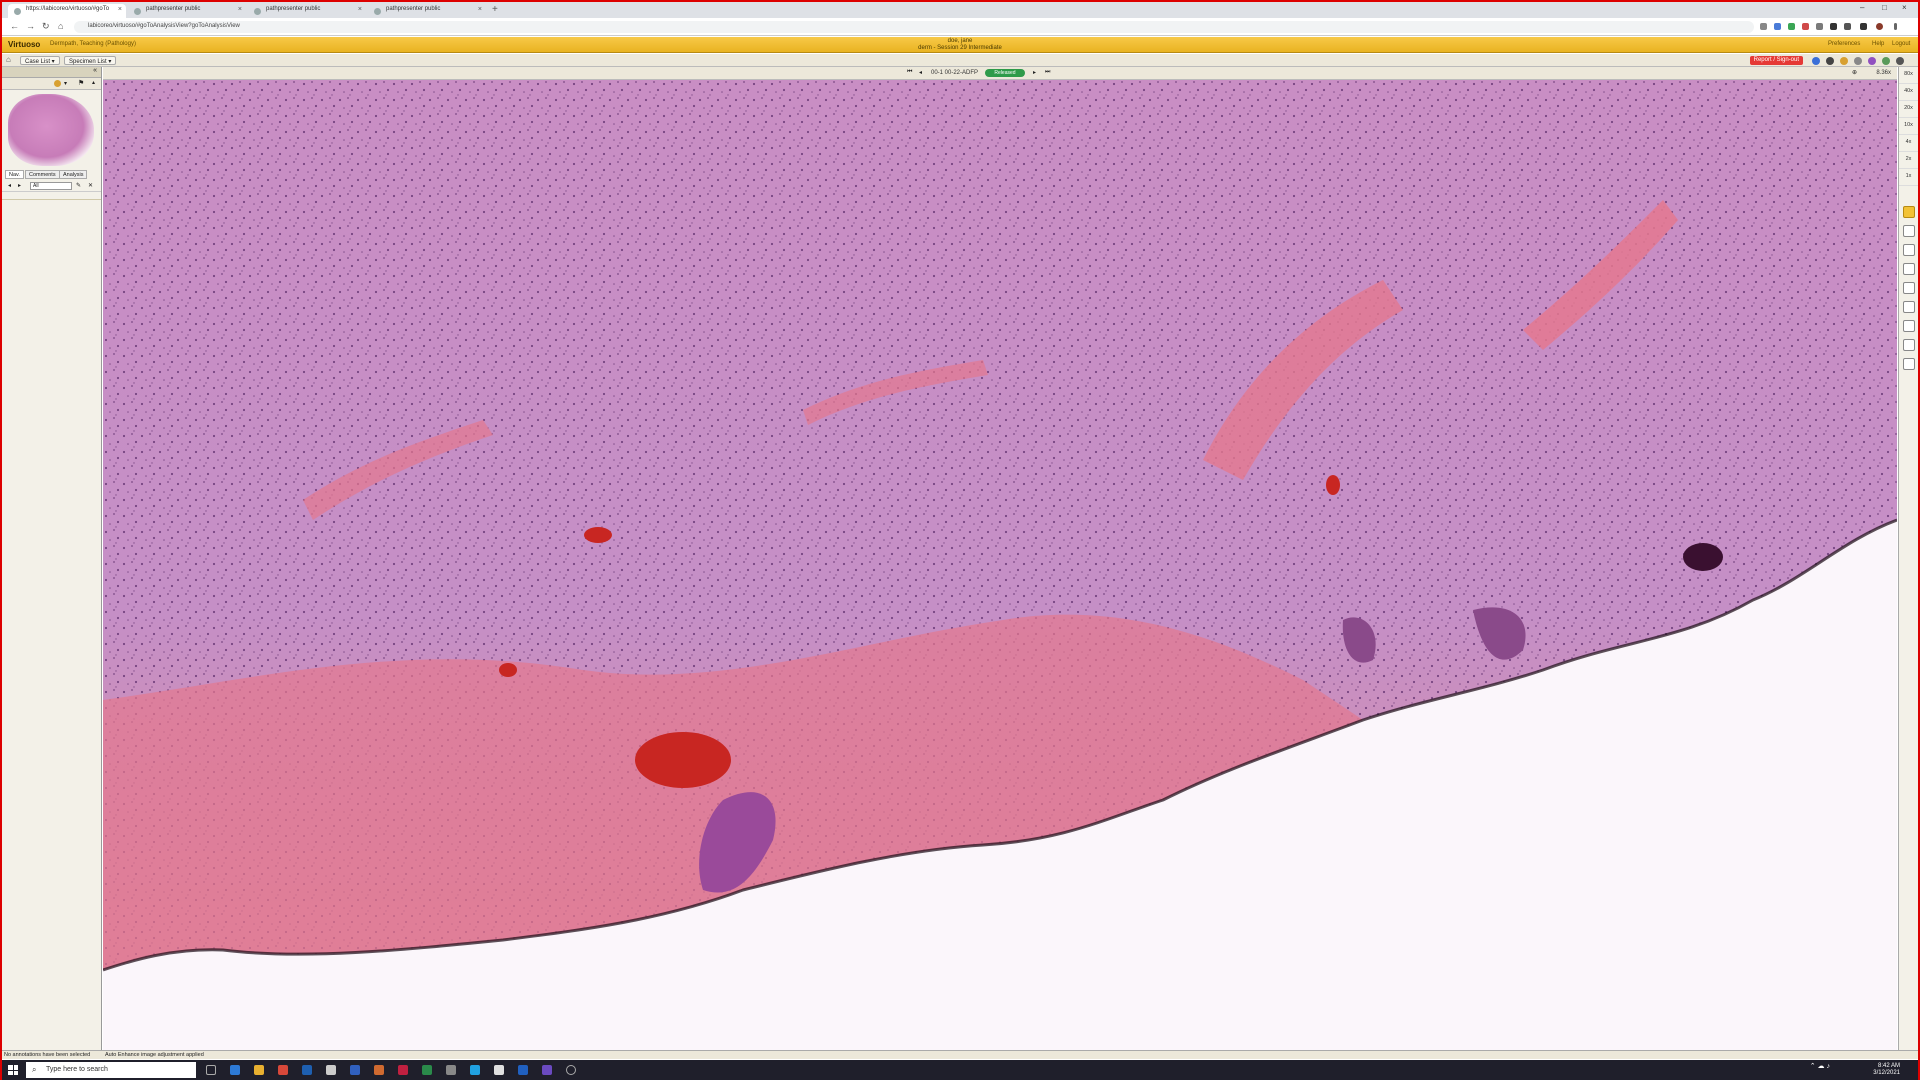 The image size is (1920, 1080). What do you see at coordinates (90, 185) in the screenshot?
I see `delete-icon: ✕` at bounding box center [90, 185].